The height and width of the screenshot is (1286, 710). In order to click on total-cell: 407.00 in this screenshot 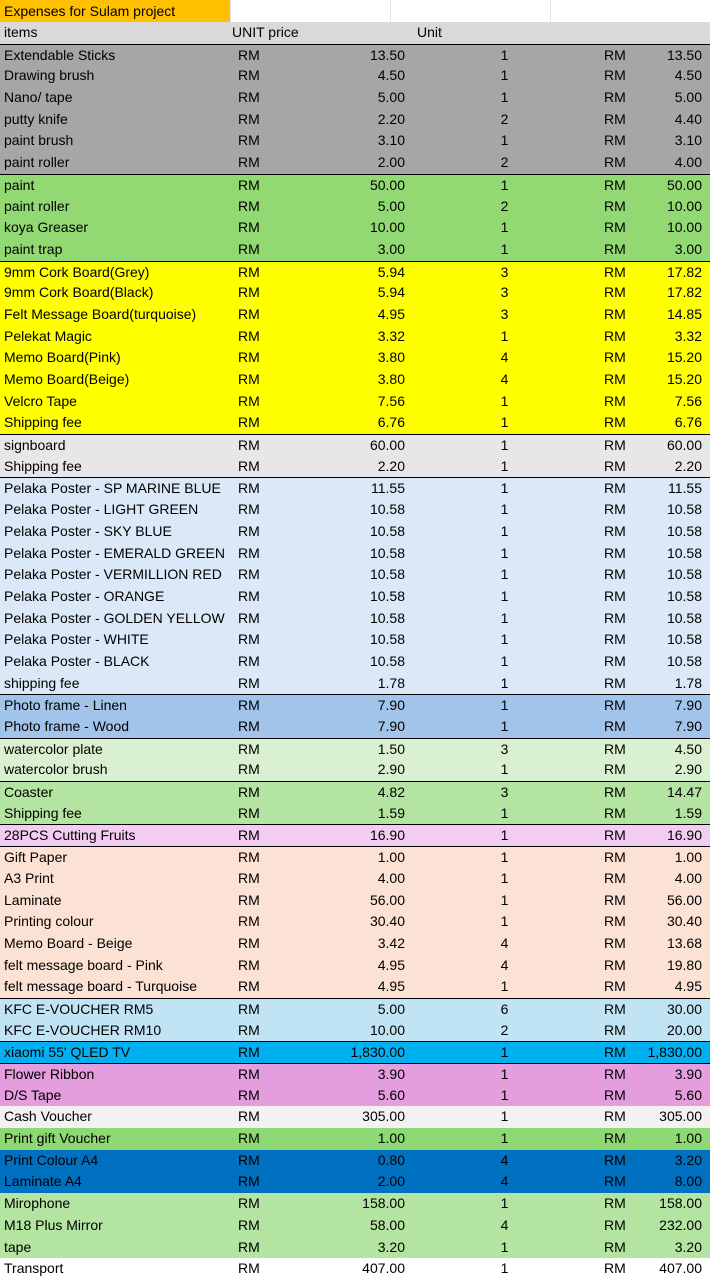, I will do `click(676, 1269)`.